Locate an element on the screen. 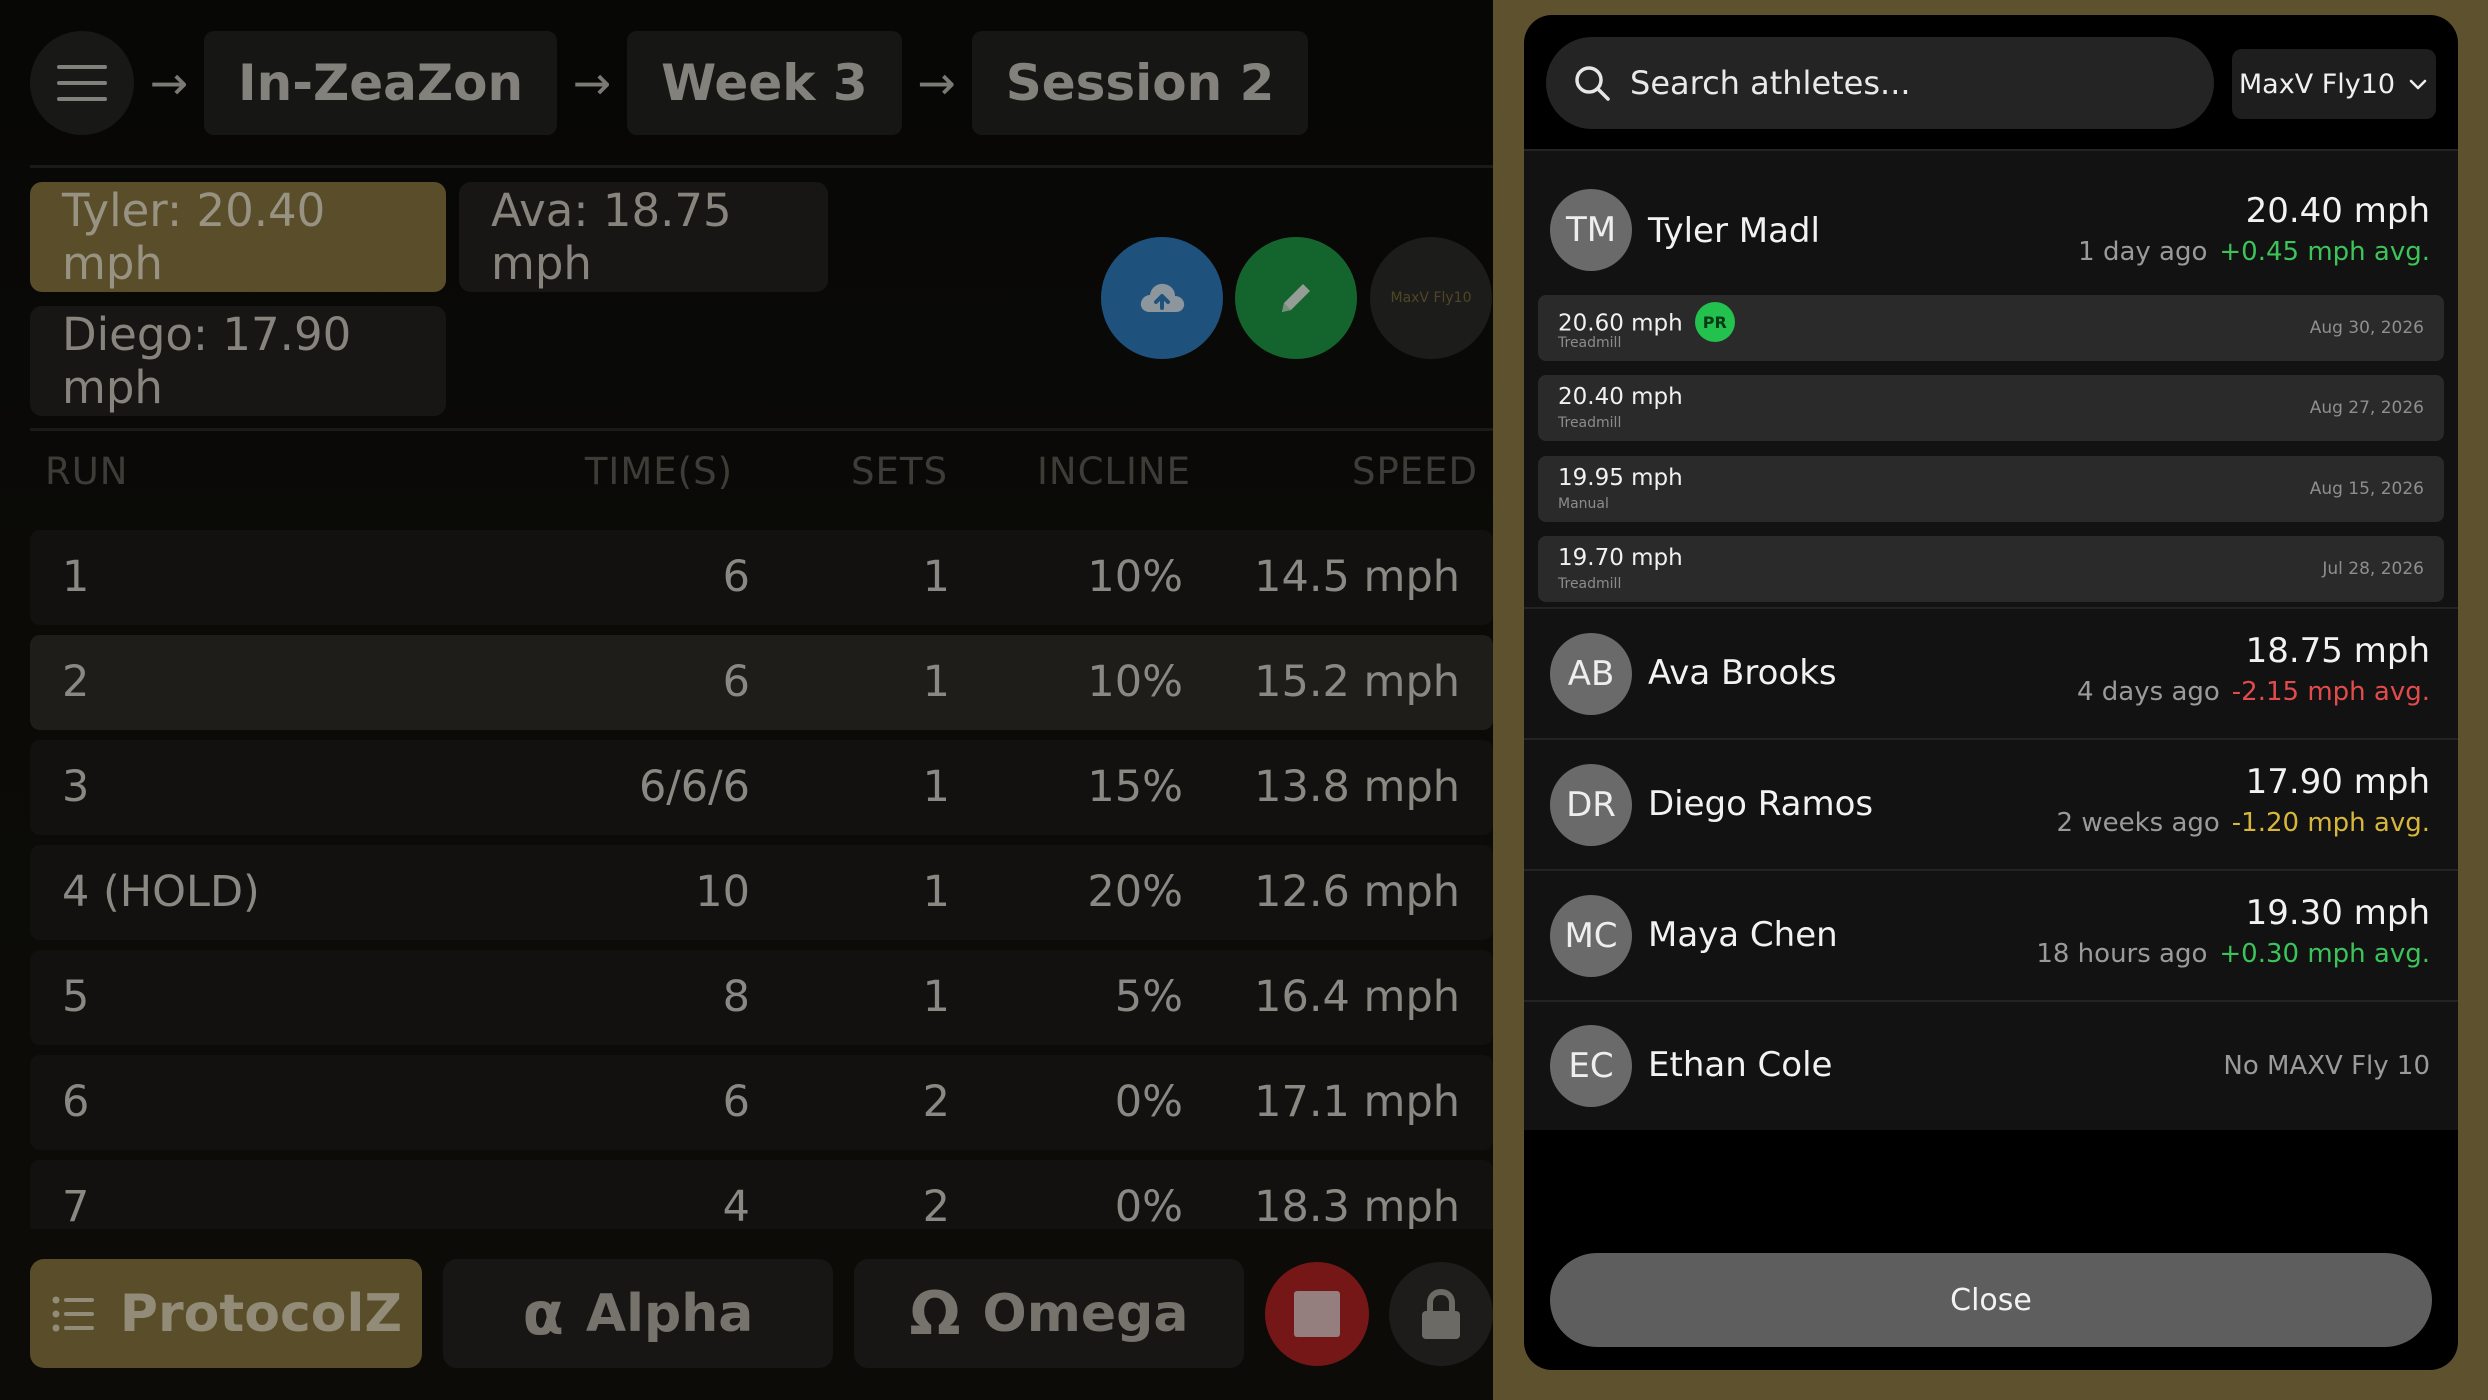  athlete-name: Ava Brooks is located at coordinates (1742, 673).